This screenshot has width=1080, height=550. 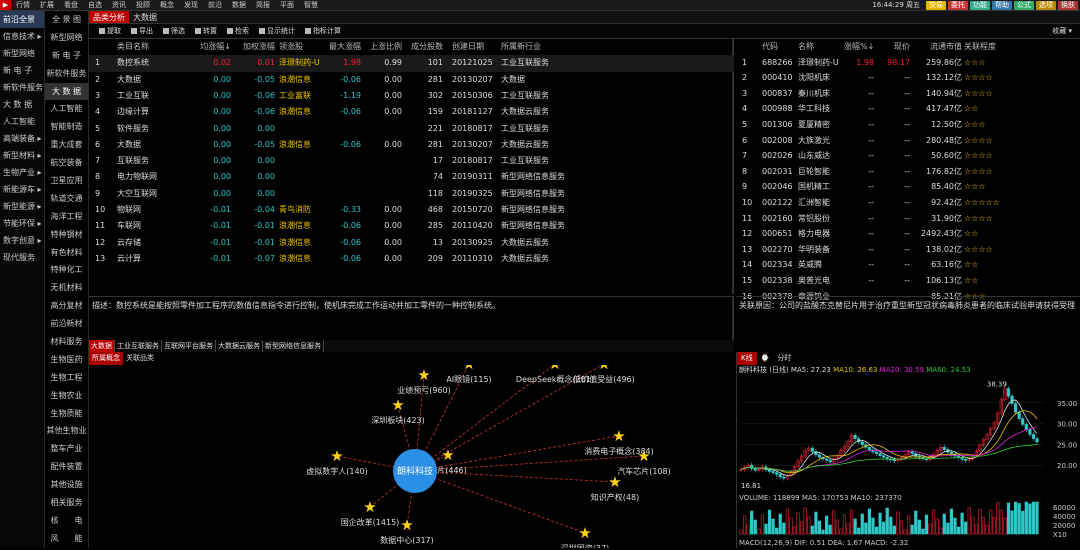 I want to click on menu-action-button: 换肤, so click(x=1068, y=5).